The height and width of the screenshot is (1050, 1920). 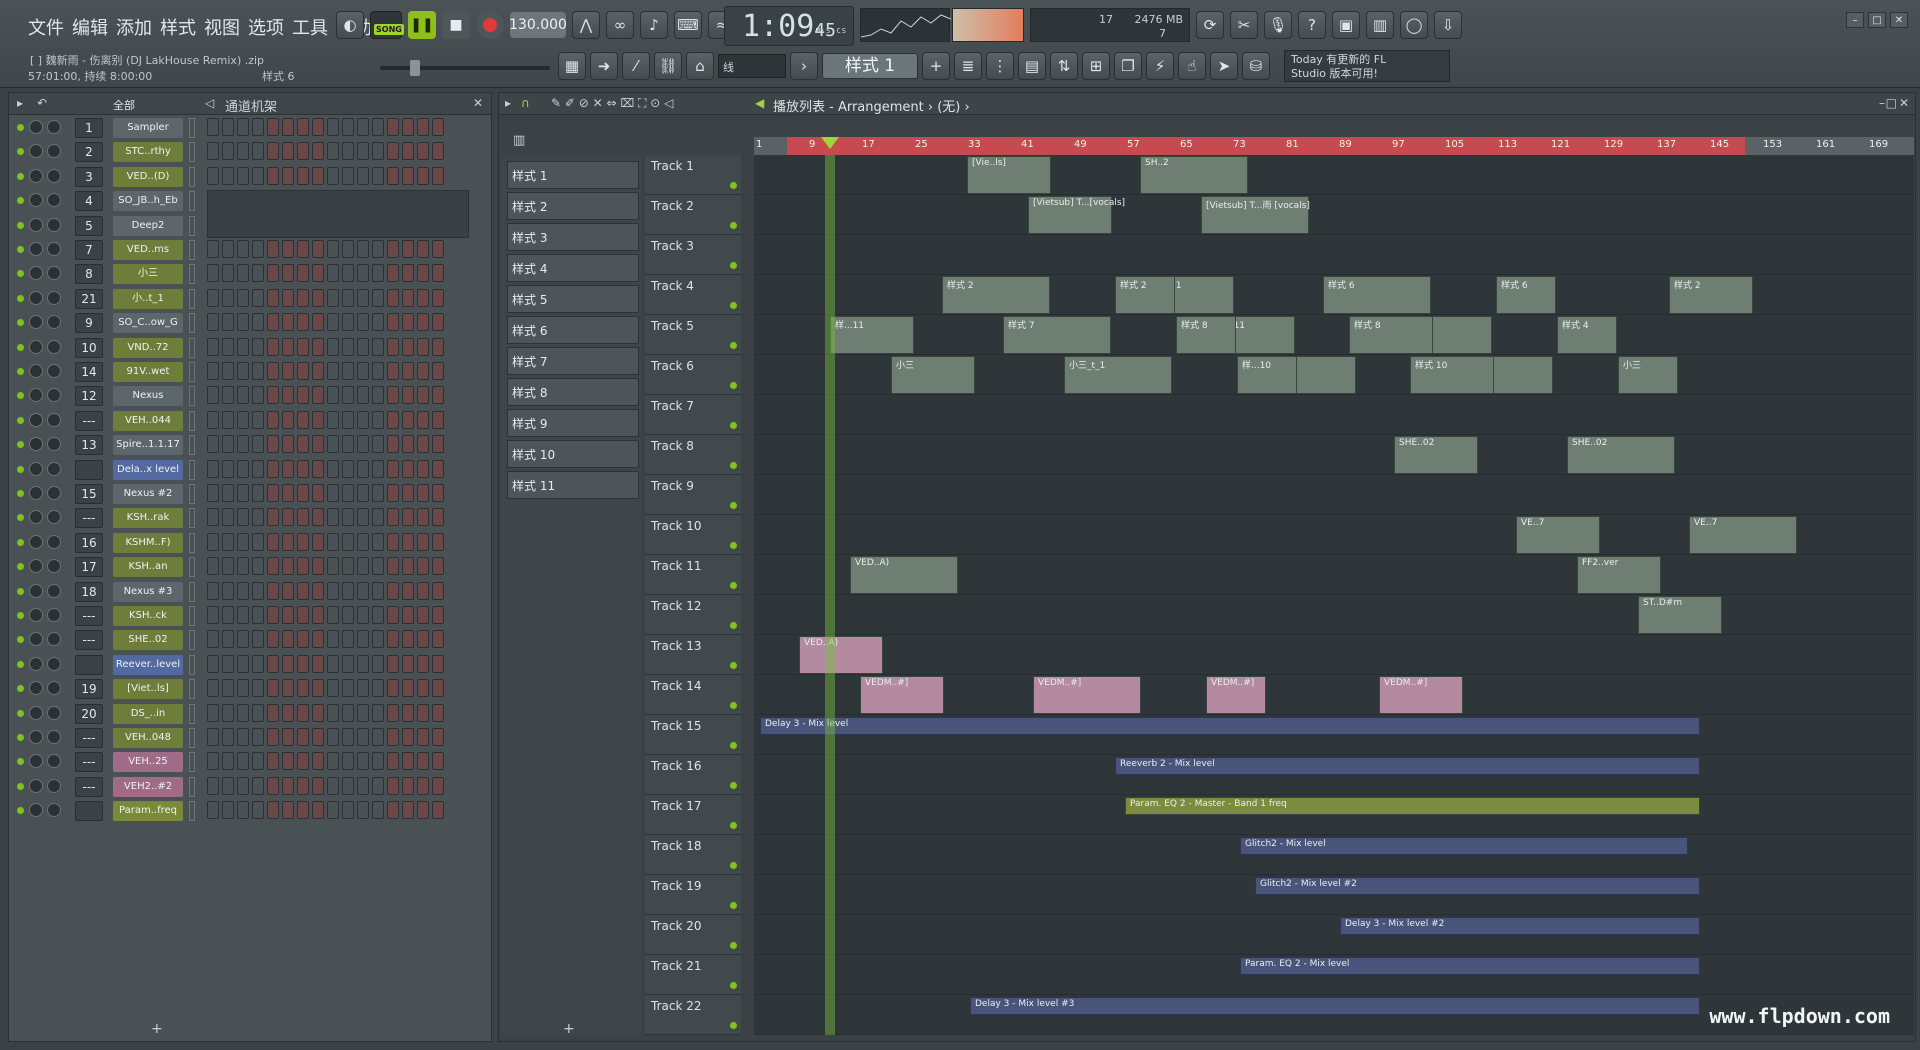 I want to click on record-button, so click(x=490, y=25).